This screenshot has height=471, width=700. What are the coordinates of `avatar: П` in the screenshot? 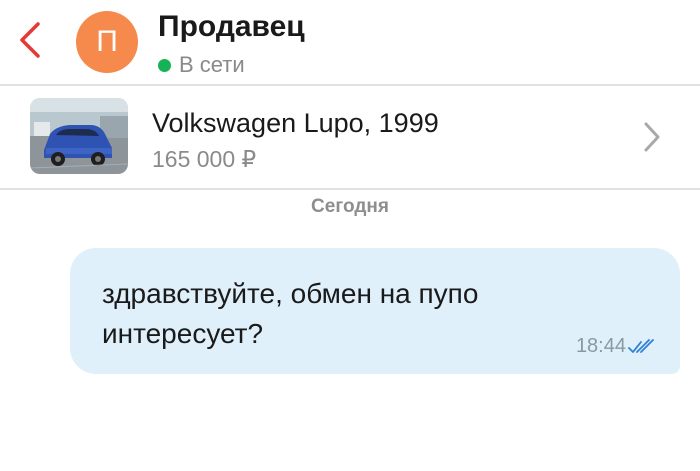 It's located at (107, 42).